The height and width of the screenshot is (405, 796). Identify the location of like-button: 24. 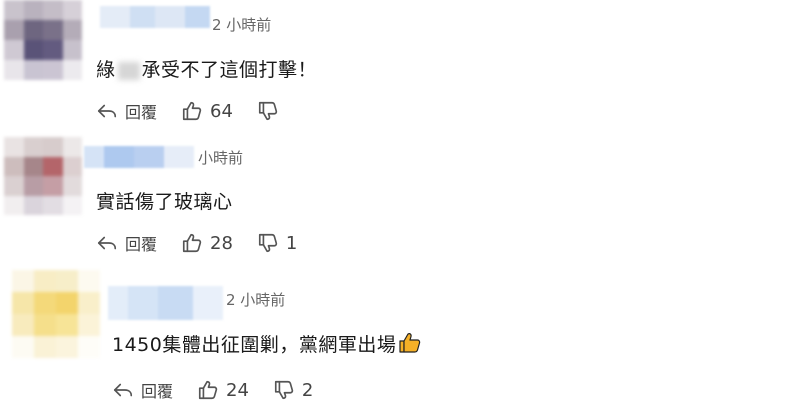
(223, 390).